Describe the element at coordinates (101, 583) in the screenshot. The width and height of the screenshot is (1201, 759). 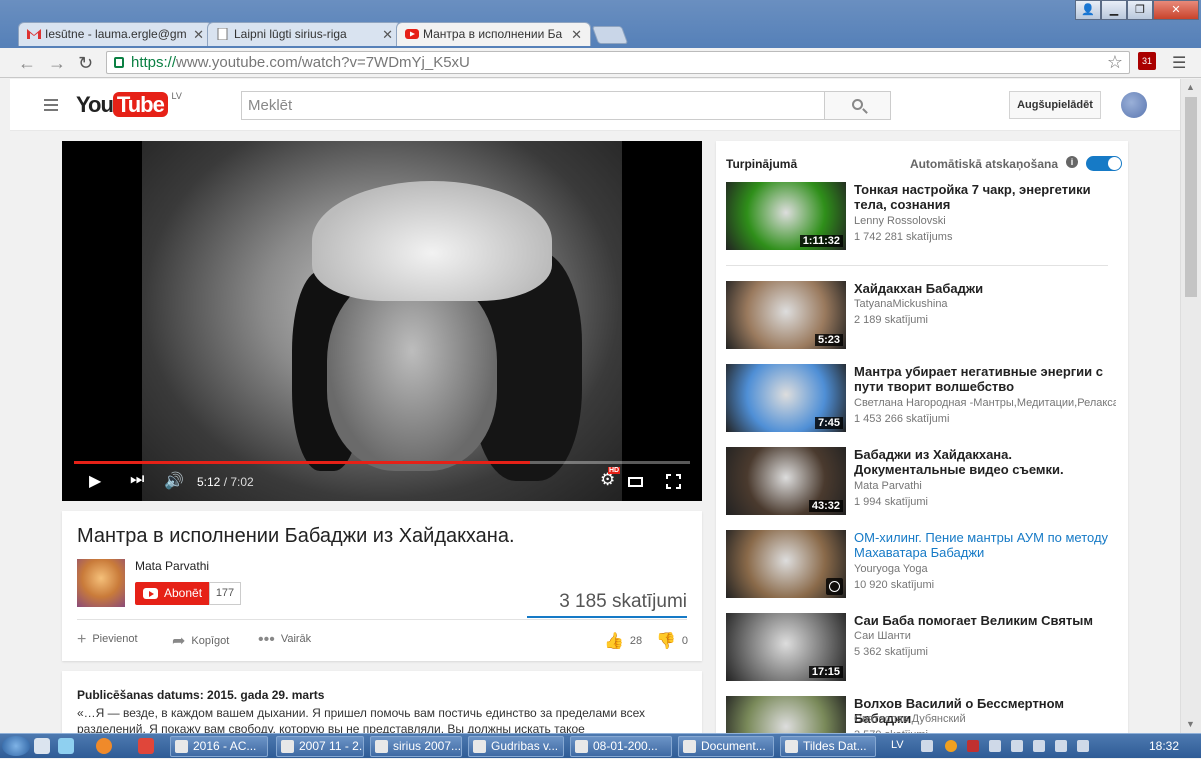
I see `channel-avatar` at that location.